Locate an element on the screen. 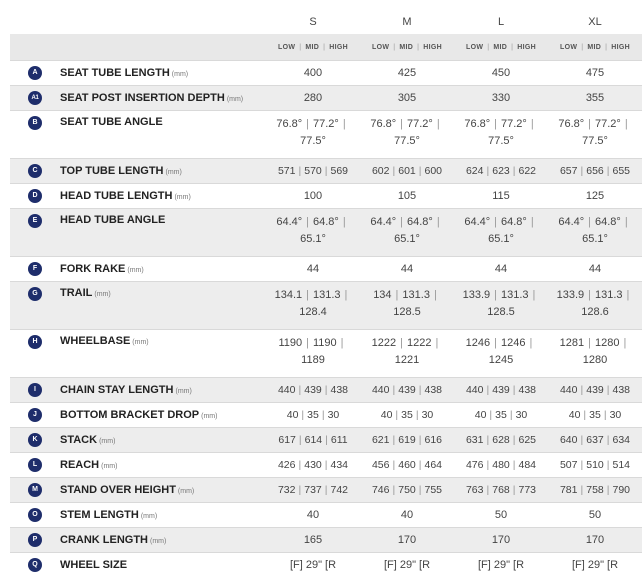 Image resolution: width=644 pixels, height=577 pixels. row-badge: C is located at coordinates (35, 171).